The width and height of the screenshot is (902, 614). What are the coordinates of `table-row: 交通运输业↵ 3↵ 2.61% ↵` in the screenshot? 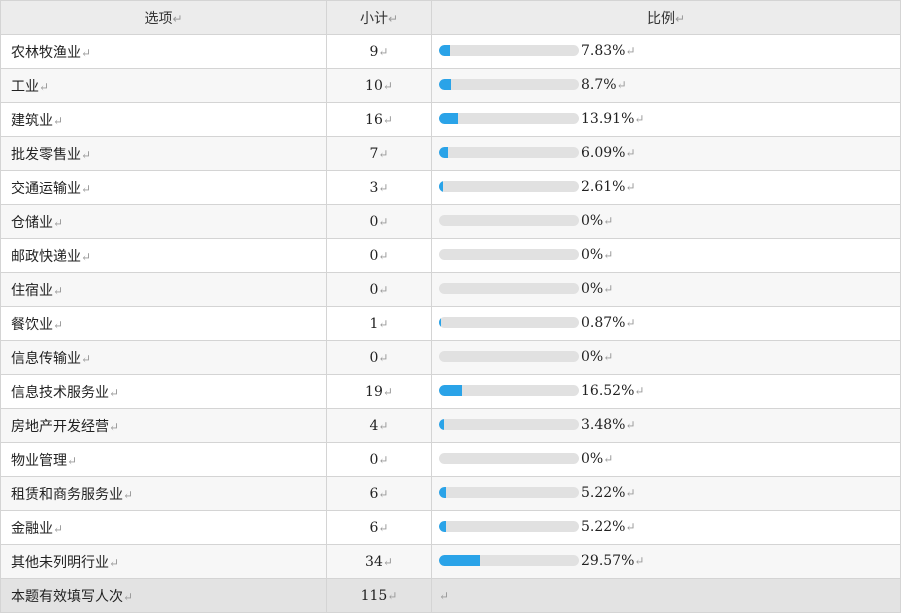 It's located at (450, 187).